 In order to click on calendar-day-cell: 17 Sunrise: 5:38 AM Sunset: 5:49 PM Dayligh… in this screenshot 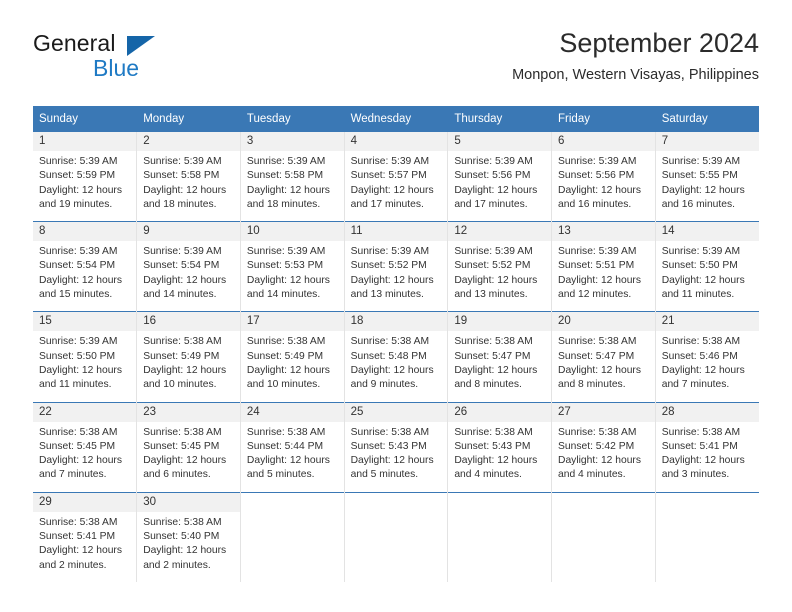, I will do `click(292, 357)`.